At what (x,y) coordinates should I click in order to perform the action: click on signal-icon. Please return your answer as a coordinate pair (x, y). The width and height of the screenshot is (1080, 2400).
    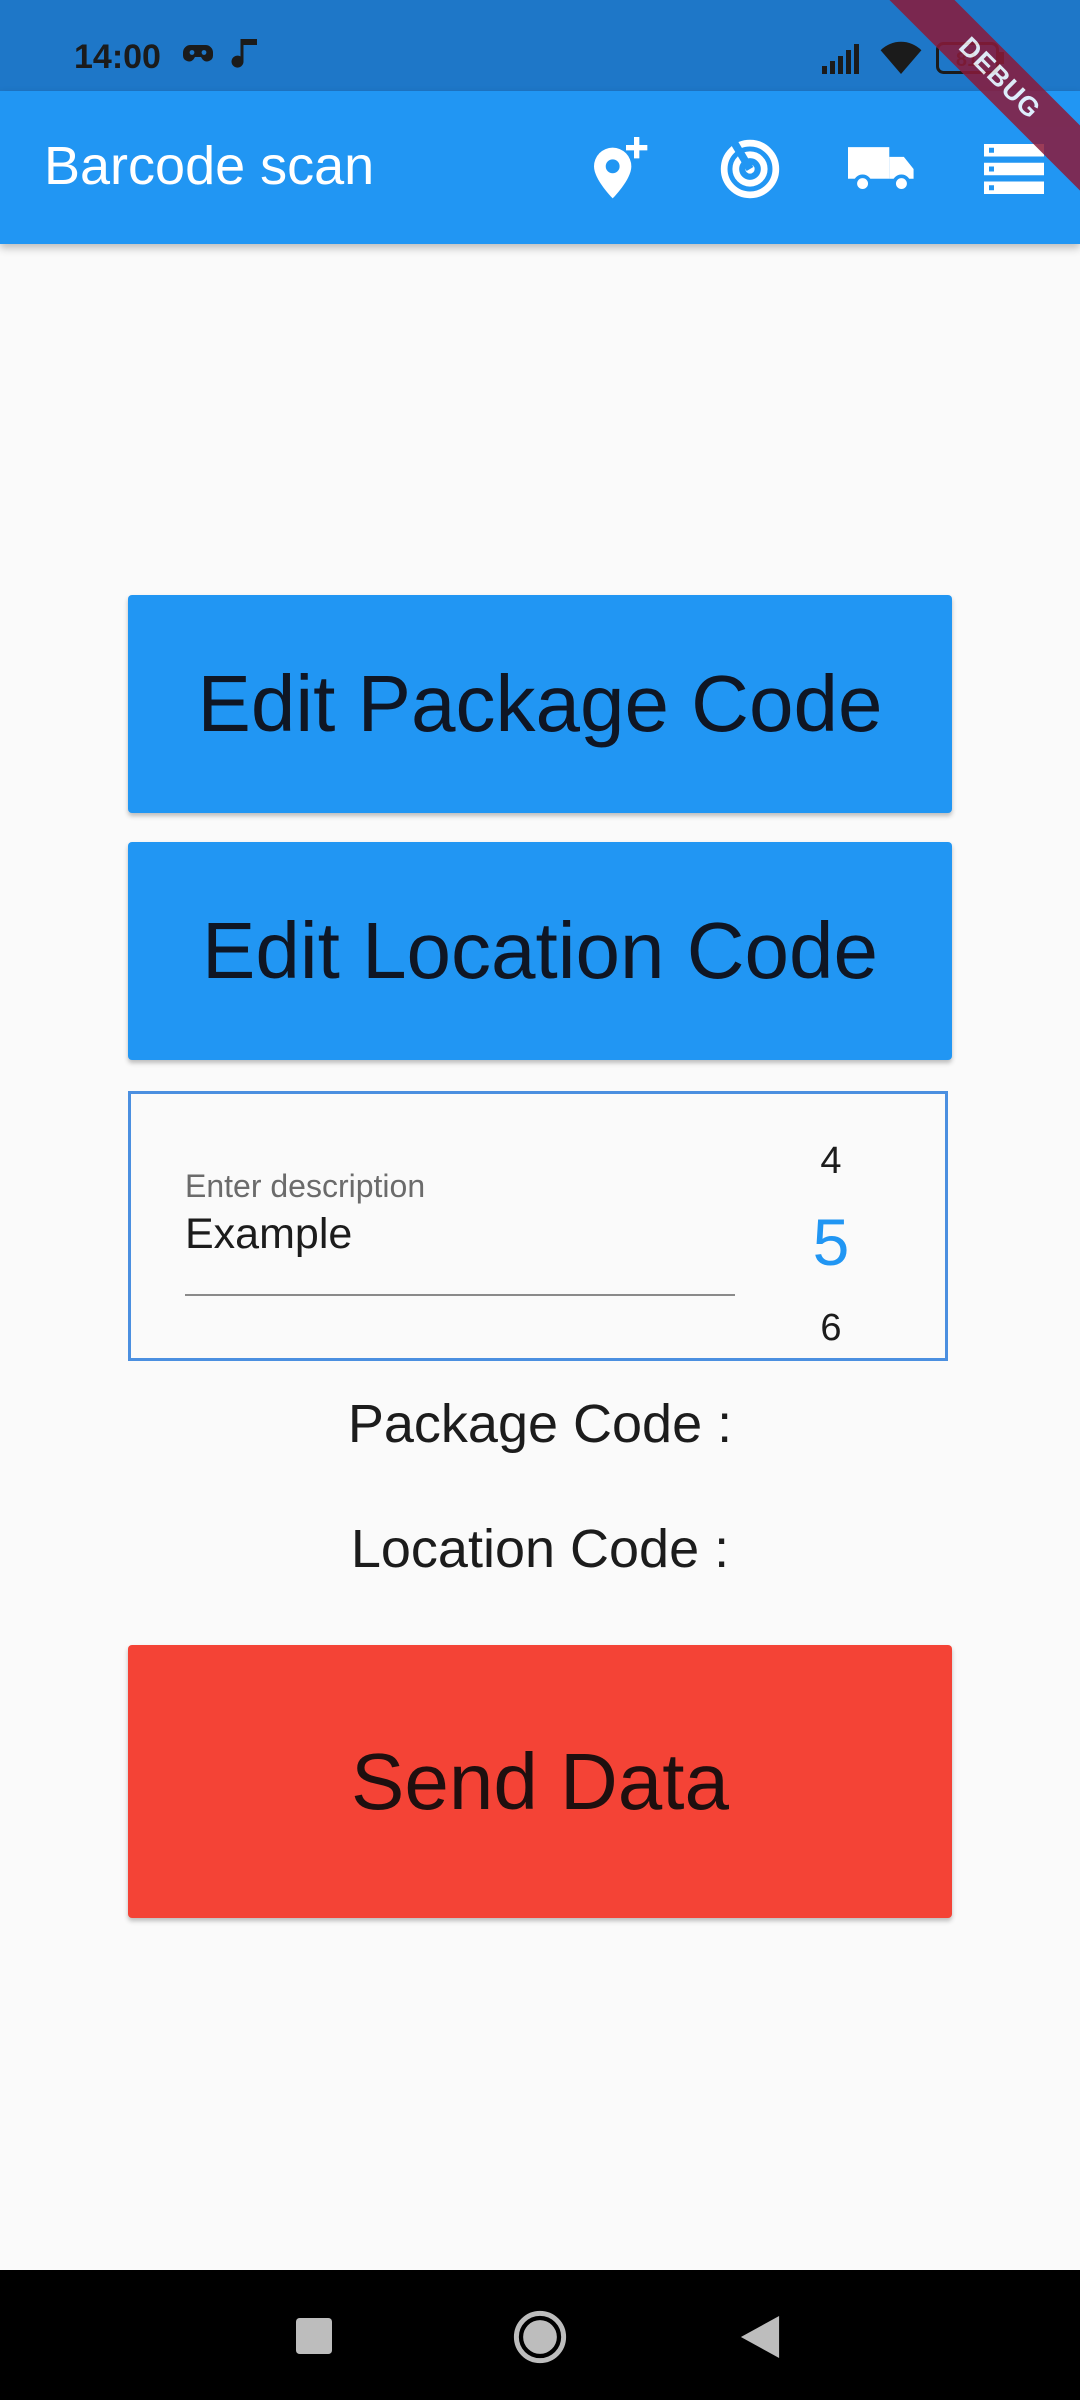
    Looking at the image, I should click on (842, 61).